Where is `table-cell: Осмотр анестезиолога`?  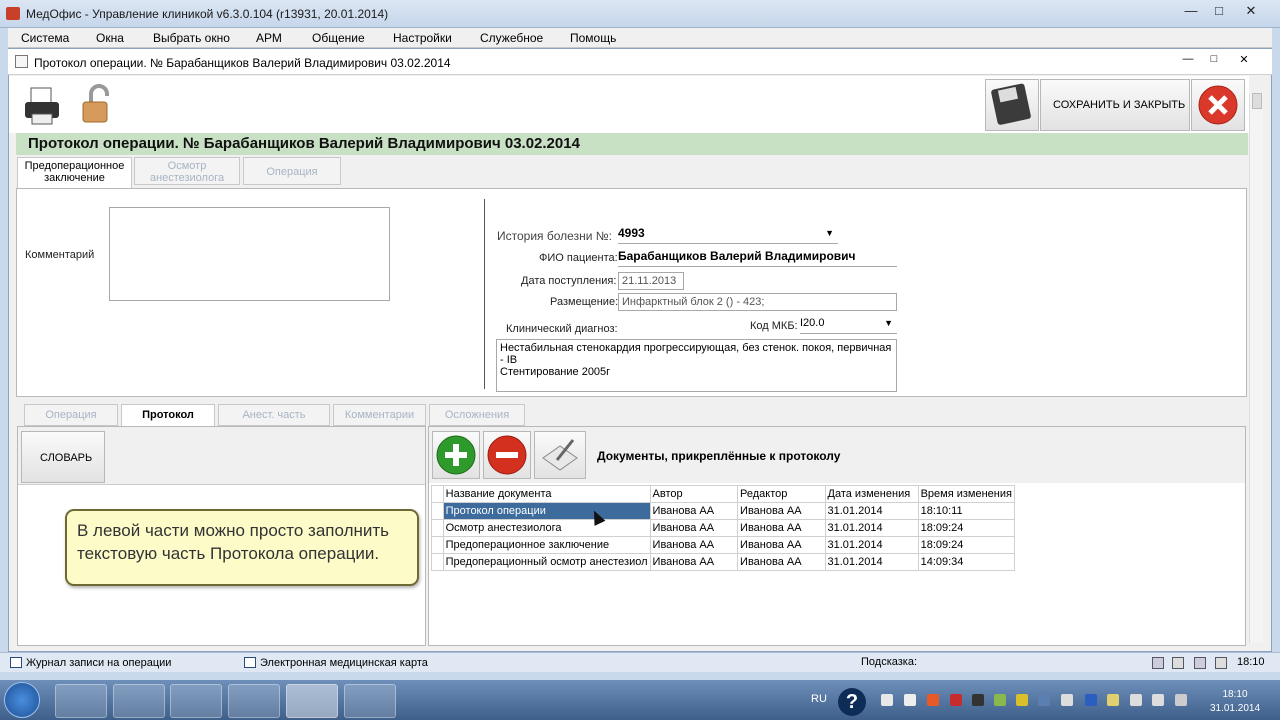
table-cell: Осмотр анестезиолога is located at coordinates (546, 528).